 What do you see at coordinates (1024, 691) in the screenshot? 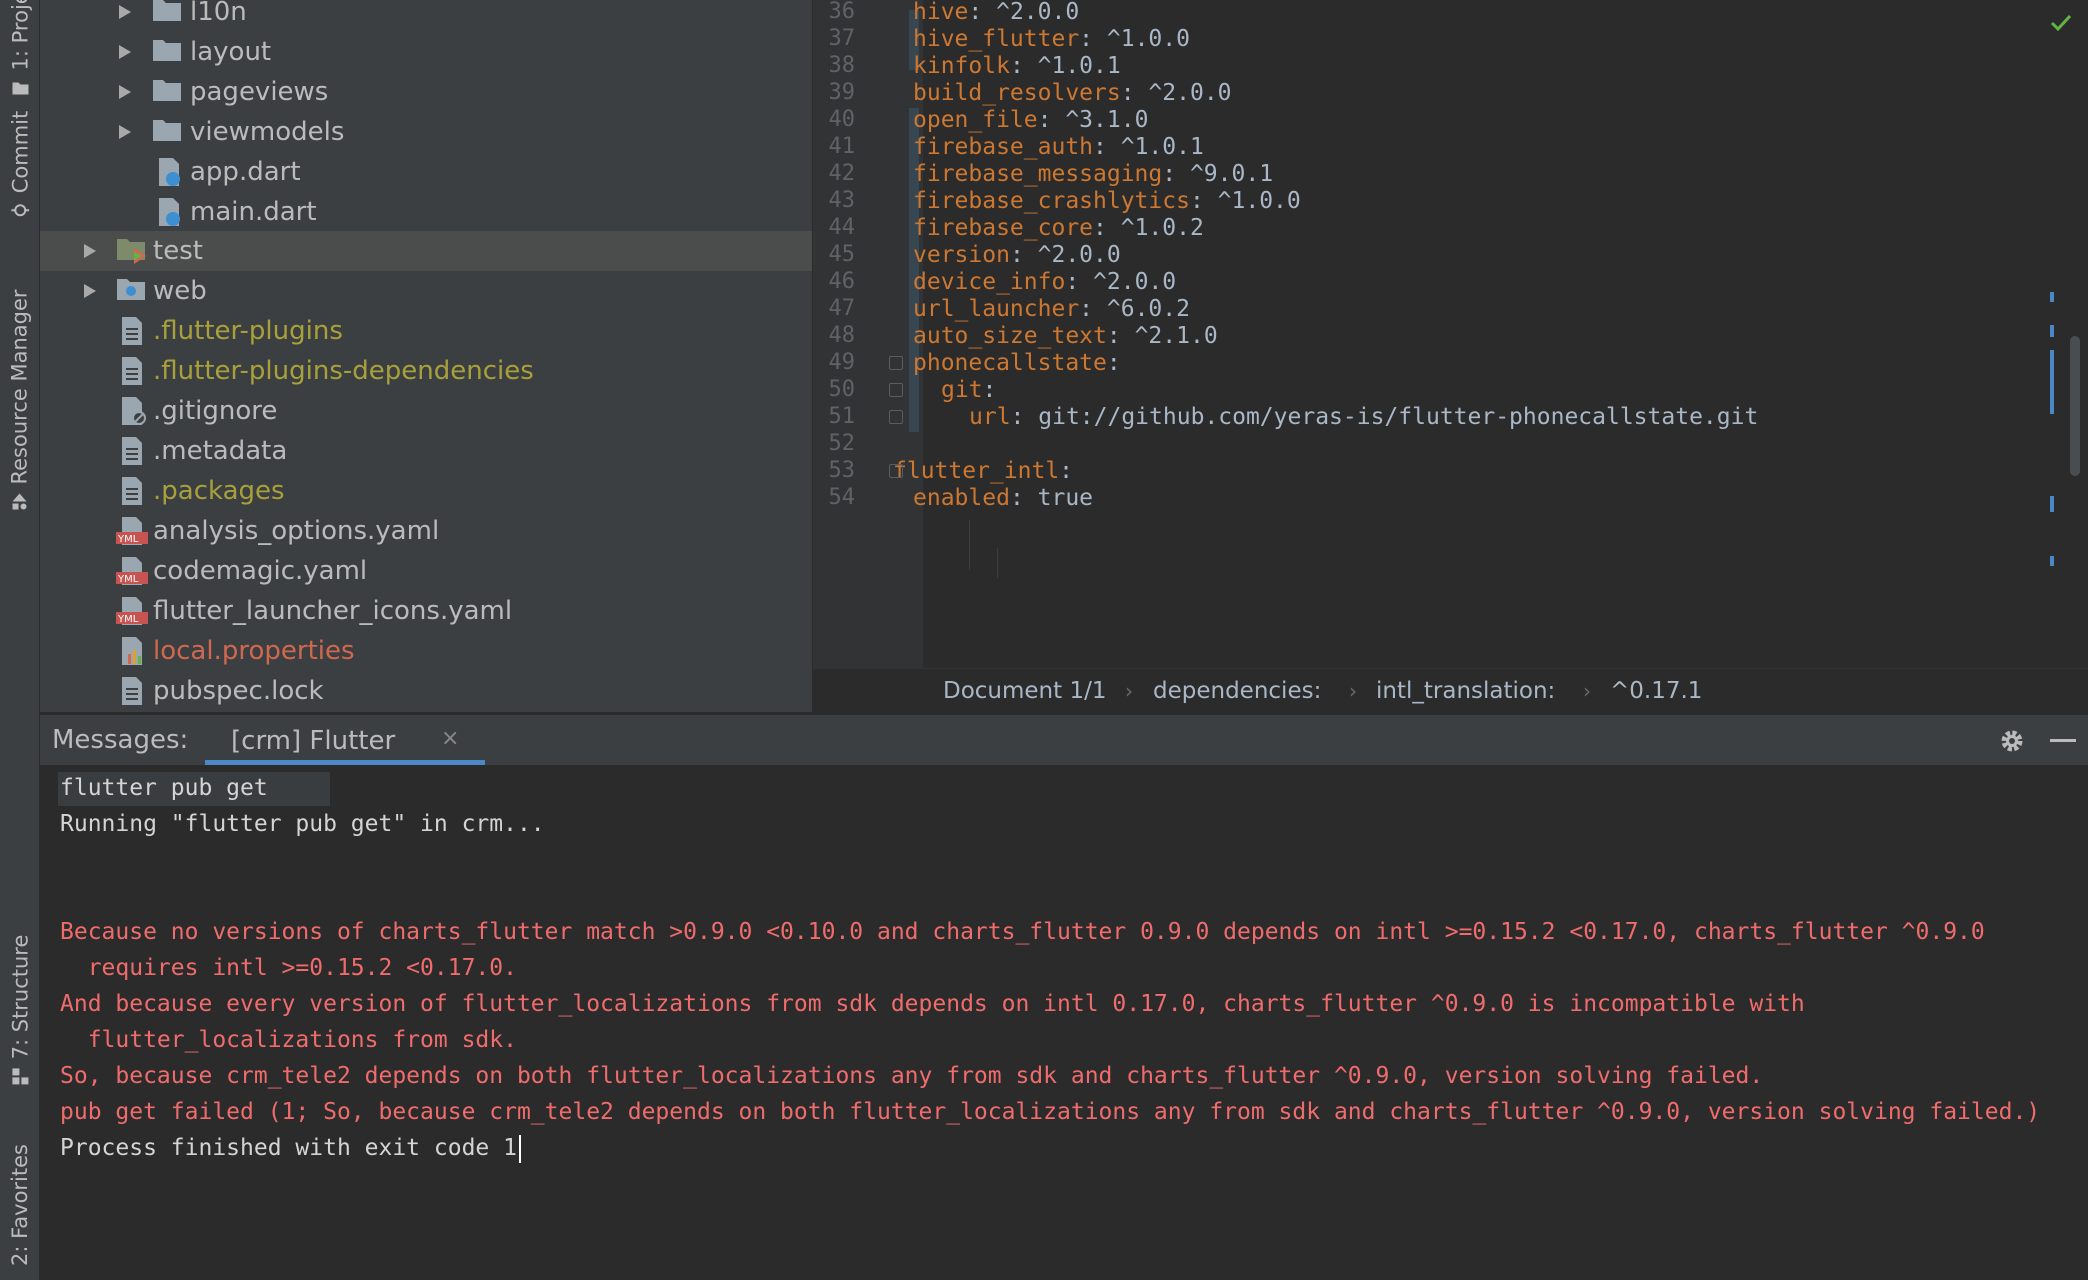
I see `breadcrumb-item: Document 1/1` at bounding box center [1024, 691].